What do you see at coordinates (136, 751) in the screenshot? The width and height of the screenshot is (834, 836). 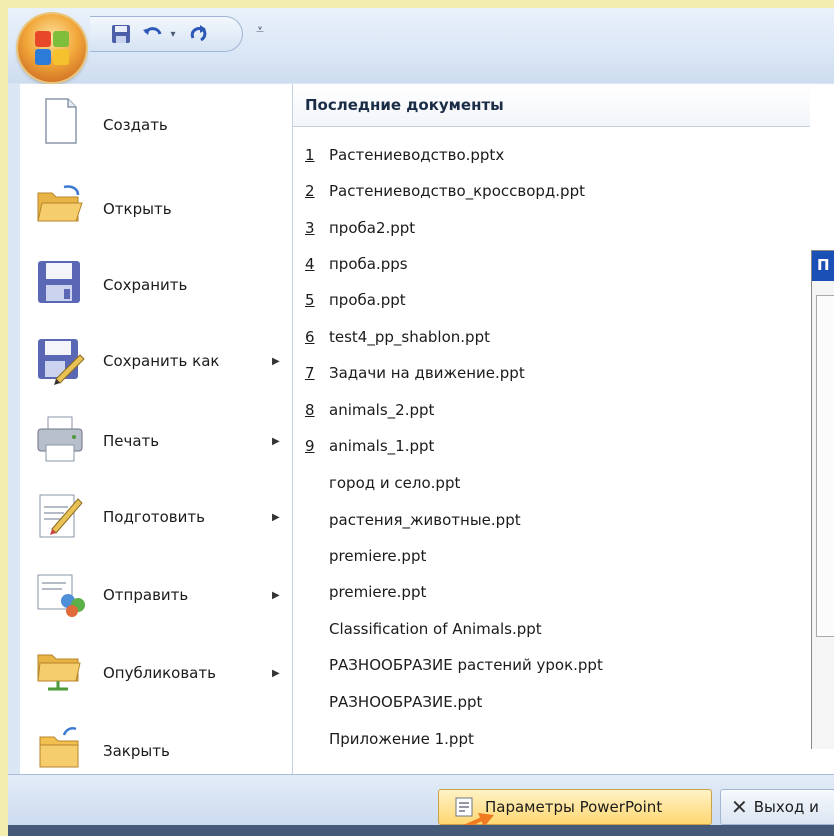 I see `menu-label-close: Закрыть` at bounding box center [136, 751].